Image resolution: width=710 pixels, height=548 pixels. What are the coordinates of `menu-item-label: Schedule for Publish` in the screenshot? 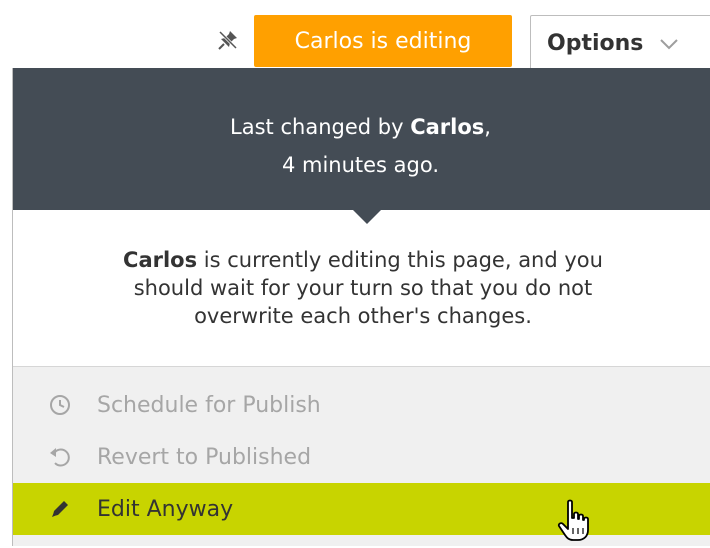 It's located at (209, 405).